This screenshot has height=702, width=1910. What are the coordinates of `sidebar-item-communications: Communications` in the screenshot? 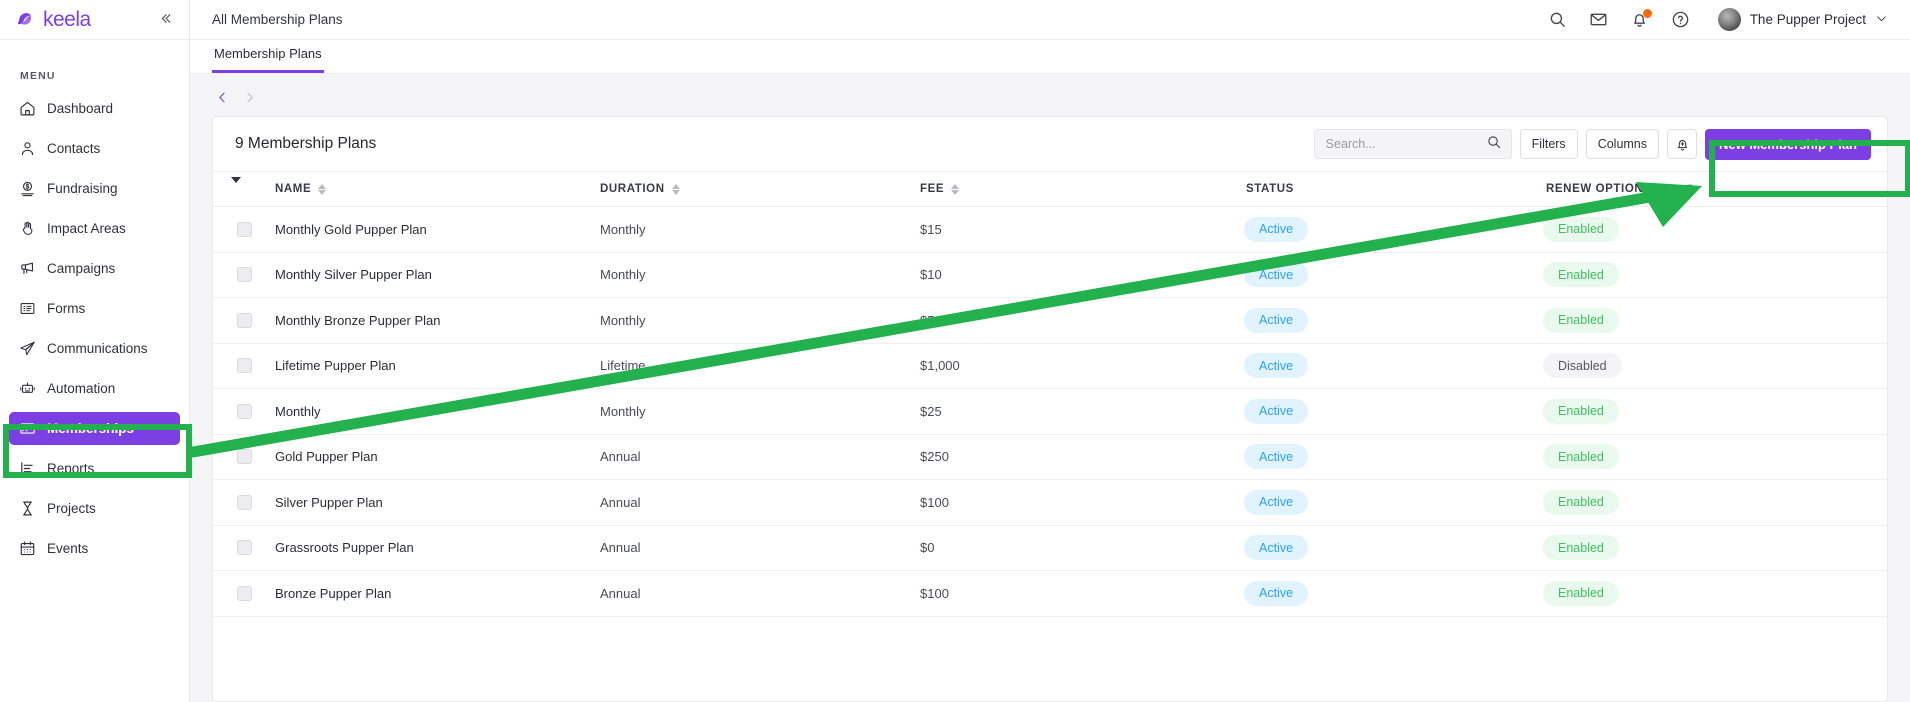 It's located at (94, 348).